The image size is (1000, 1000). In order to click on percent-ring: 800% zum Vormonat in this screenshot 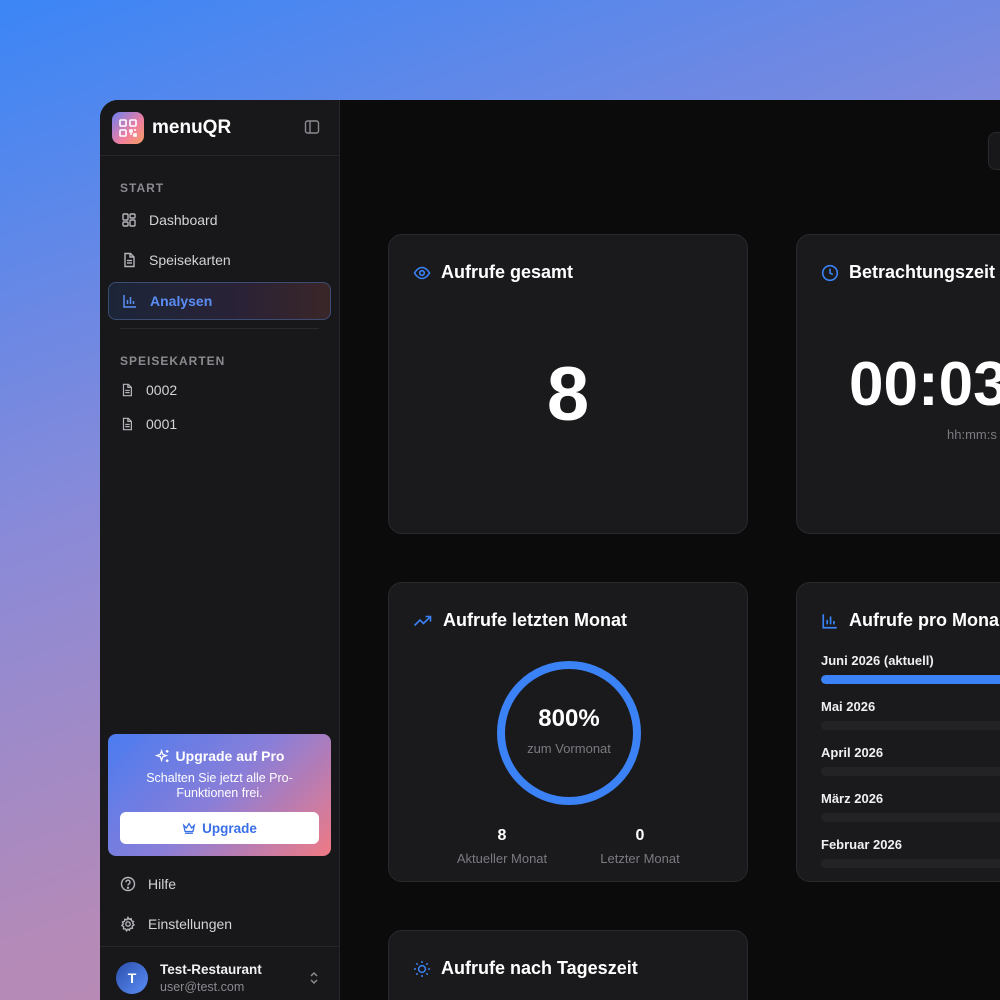, I will do `click(569, 733)`.